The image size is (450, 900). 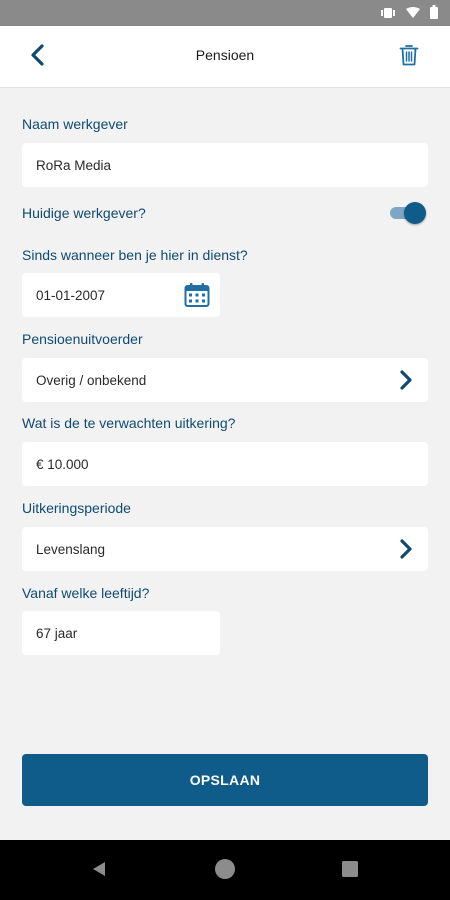 What do you see at coordinates (62, 464) in the screenshot?
I see `expected-benefit-value: € 10.000` at bounding box center [62, 464].